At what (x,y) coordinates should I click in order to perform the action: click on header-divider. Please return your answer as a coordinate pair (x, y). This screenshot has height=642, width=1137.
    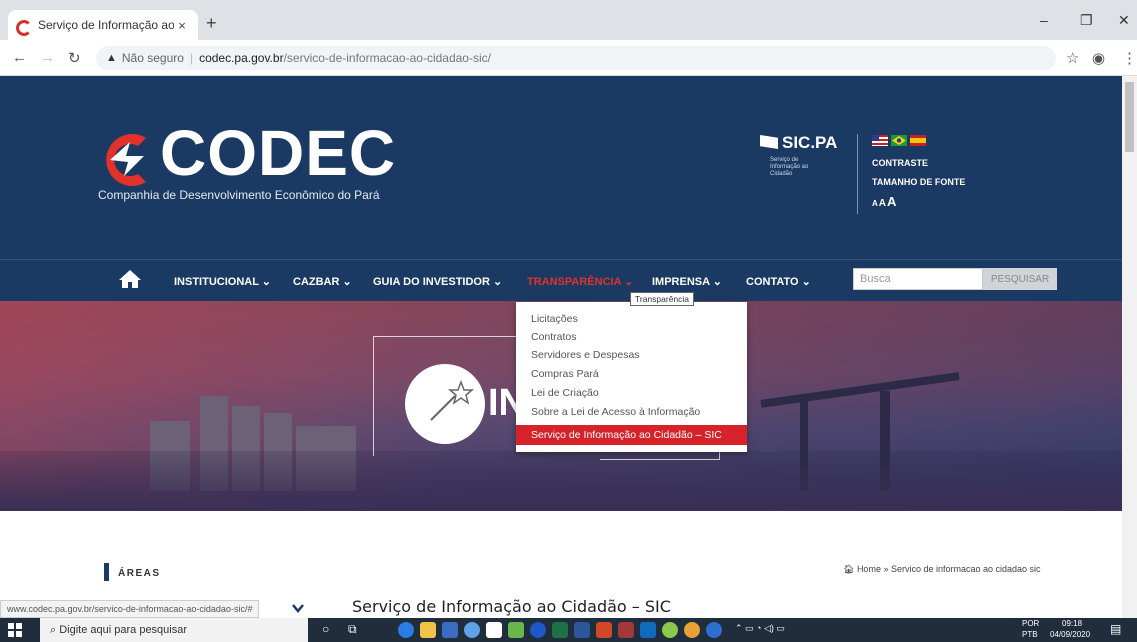
    Looking at the image, I should click on (857, 174).